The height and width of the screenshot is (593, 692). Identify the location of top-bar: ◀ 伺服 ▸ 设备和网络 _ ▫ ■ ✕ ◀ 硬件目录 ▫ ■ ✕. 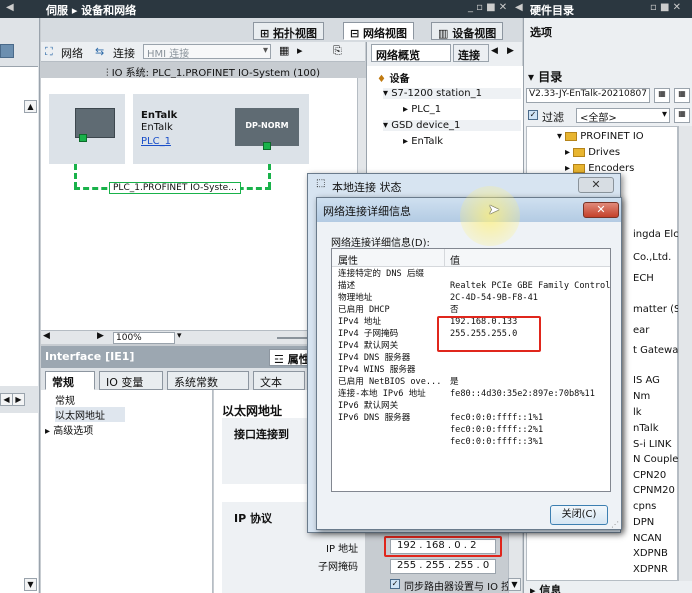
(346, 9).